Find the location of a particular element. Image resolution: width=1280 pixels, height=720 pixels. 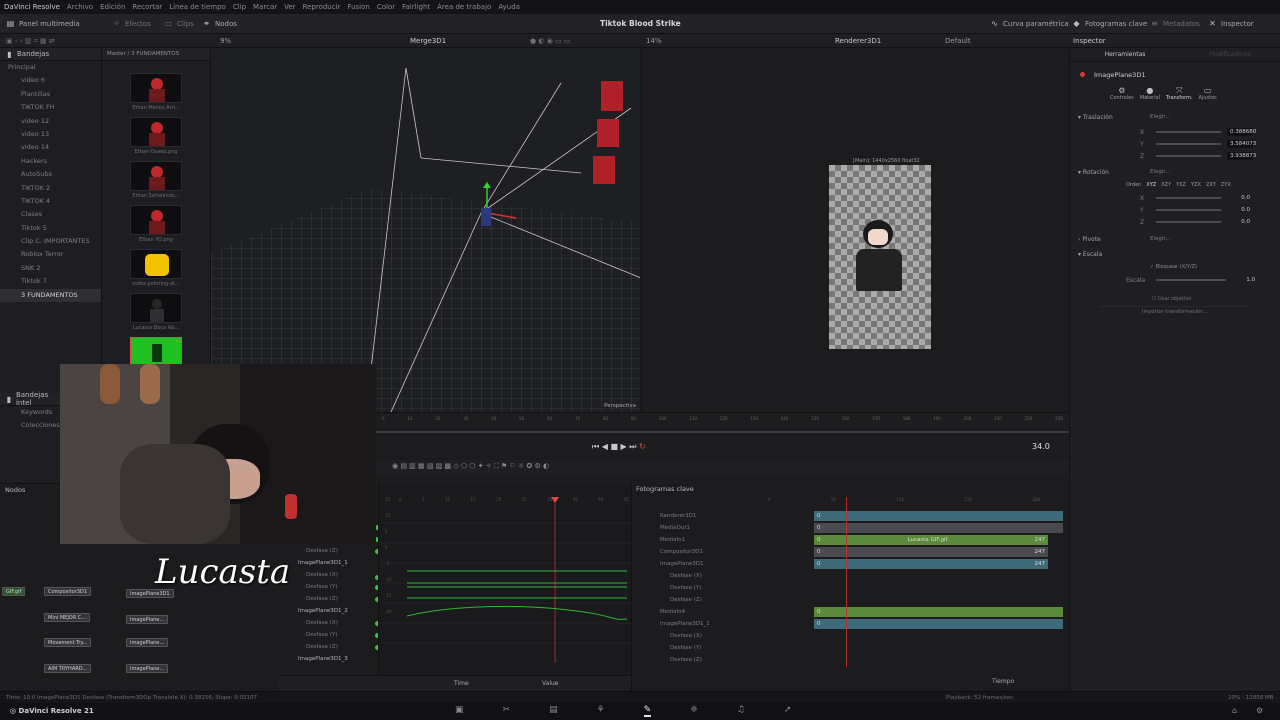

bin-item: TIKTOK 4 is located at coordinates (50, 201).